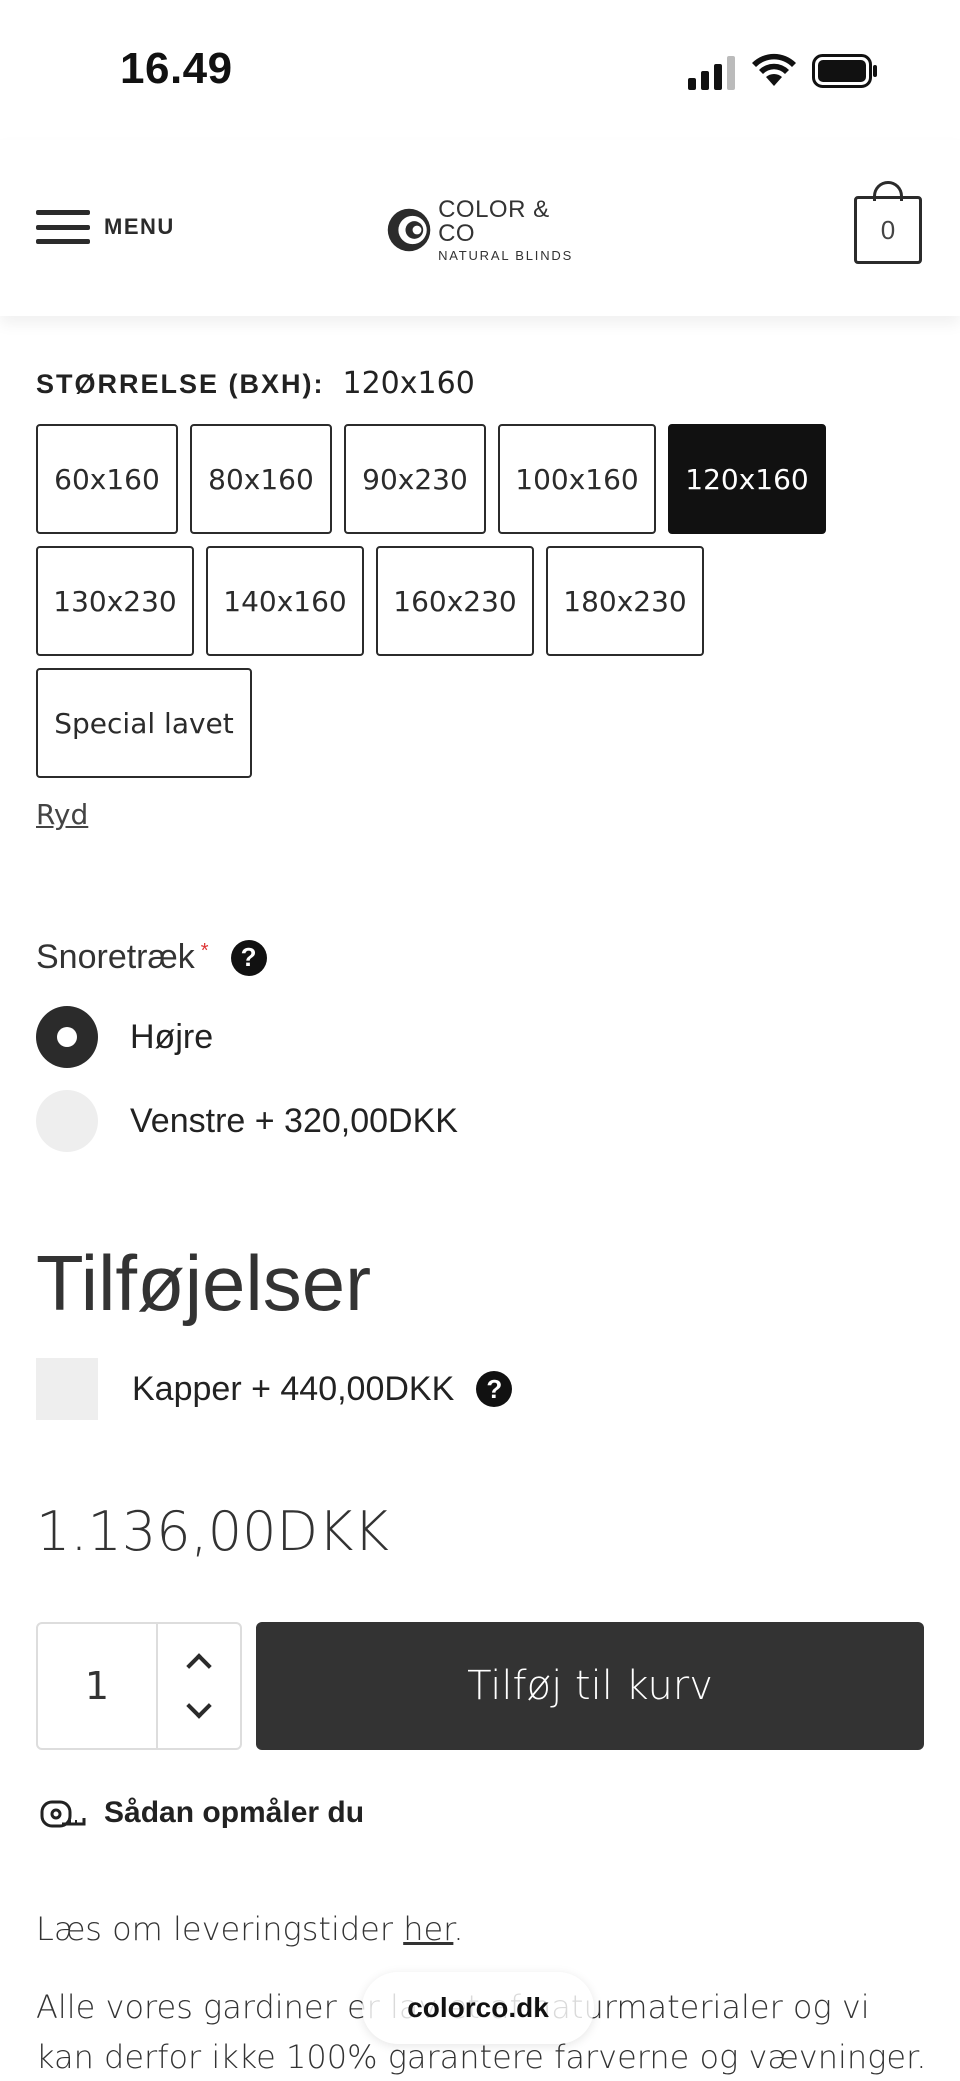  I want to click on battery-icon, so click(844, 71).